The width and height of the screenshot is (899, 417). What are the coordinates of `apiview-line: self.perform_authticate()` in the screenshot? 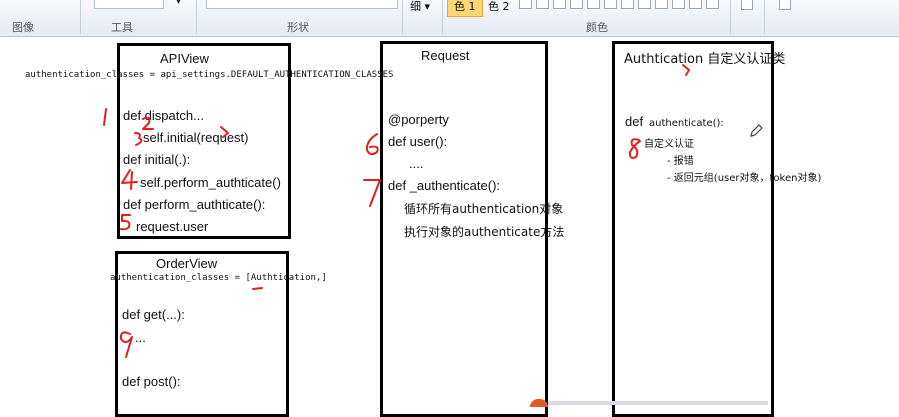 It's located at (210, 182).